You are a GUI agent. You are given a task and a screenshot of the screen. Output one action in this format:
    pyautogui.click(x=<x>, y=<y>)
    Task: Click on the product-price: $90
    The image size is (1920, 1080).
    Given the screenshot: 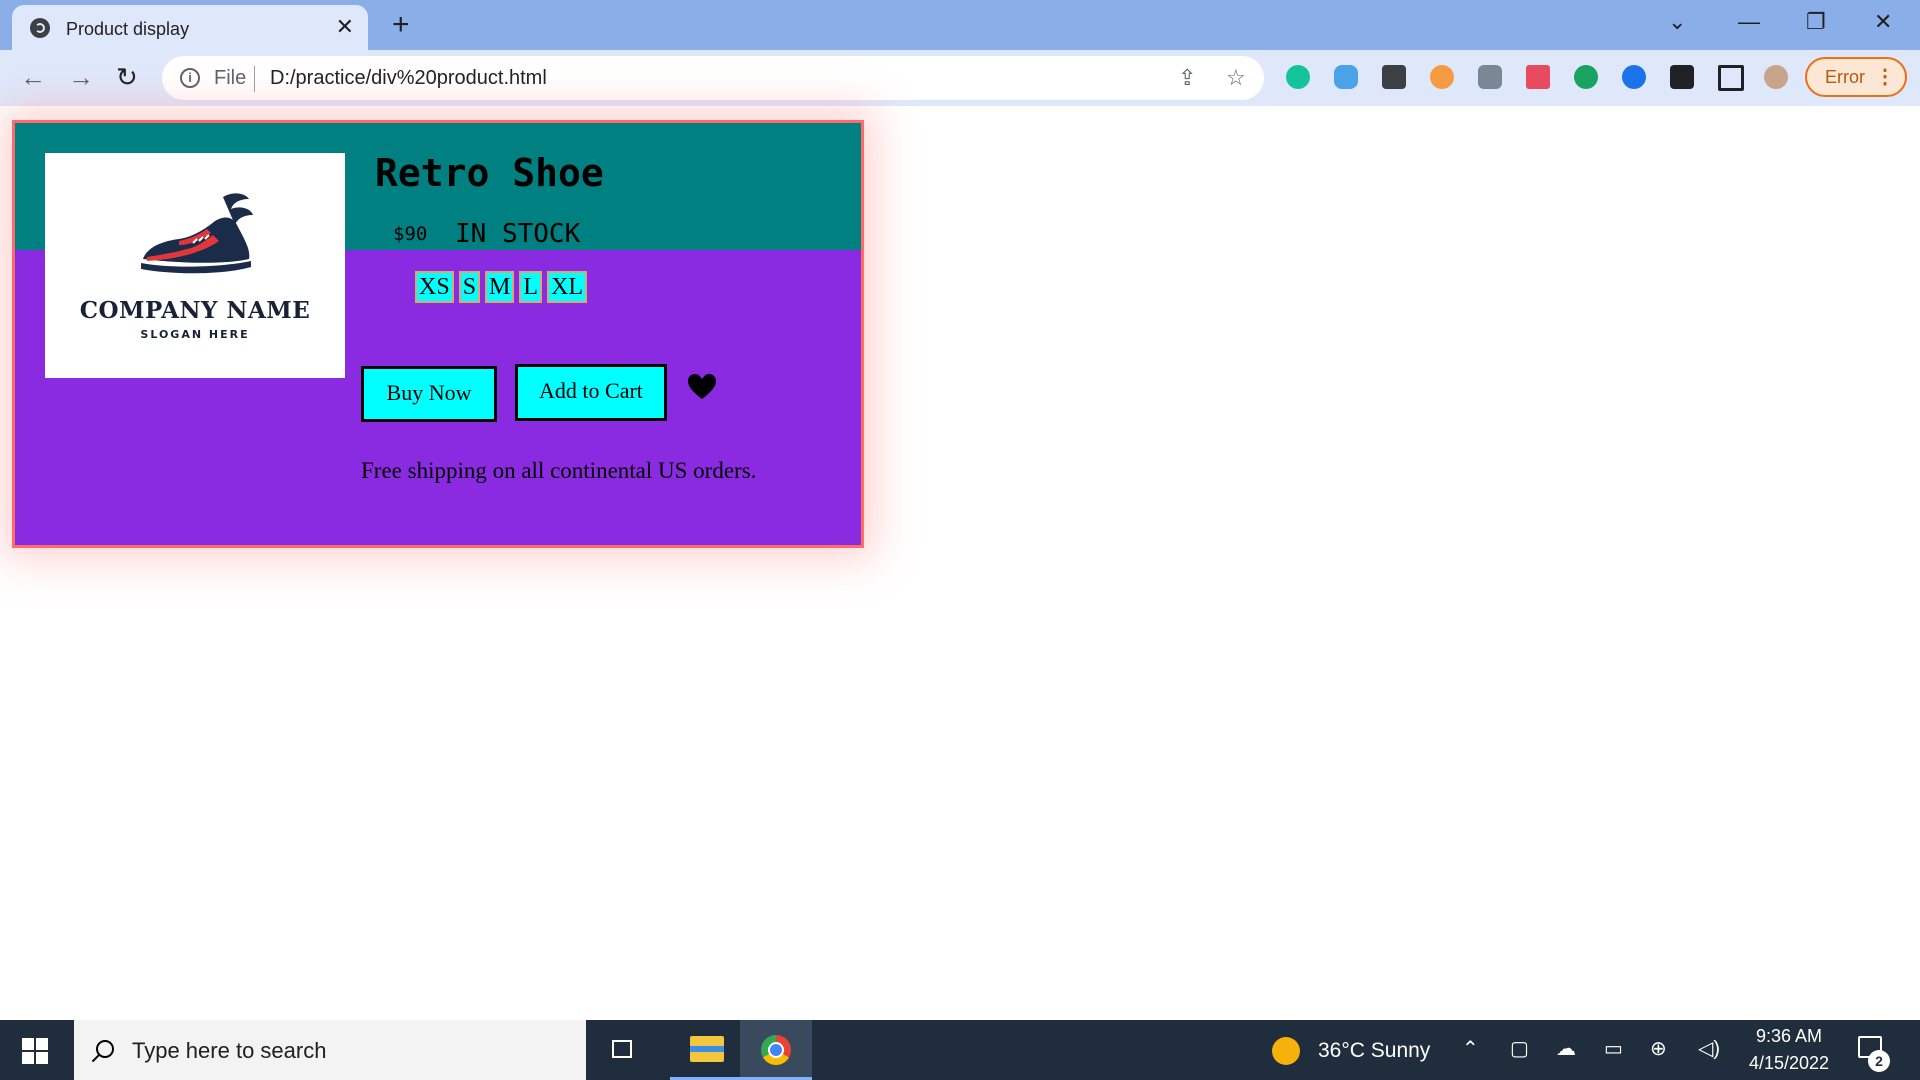 What is the action you would take?
    pyautogui.click(x=410, y=234)
    